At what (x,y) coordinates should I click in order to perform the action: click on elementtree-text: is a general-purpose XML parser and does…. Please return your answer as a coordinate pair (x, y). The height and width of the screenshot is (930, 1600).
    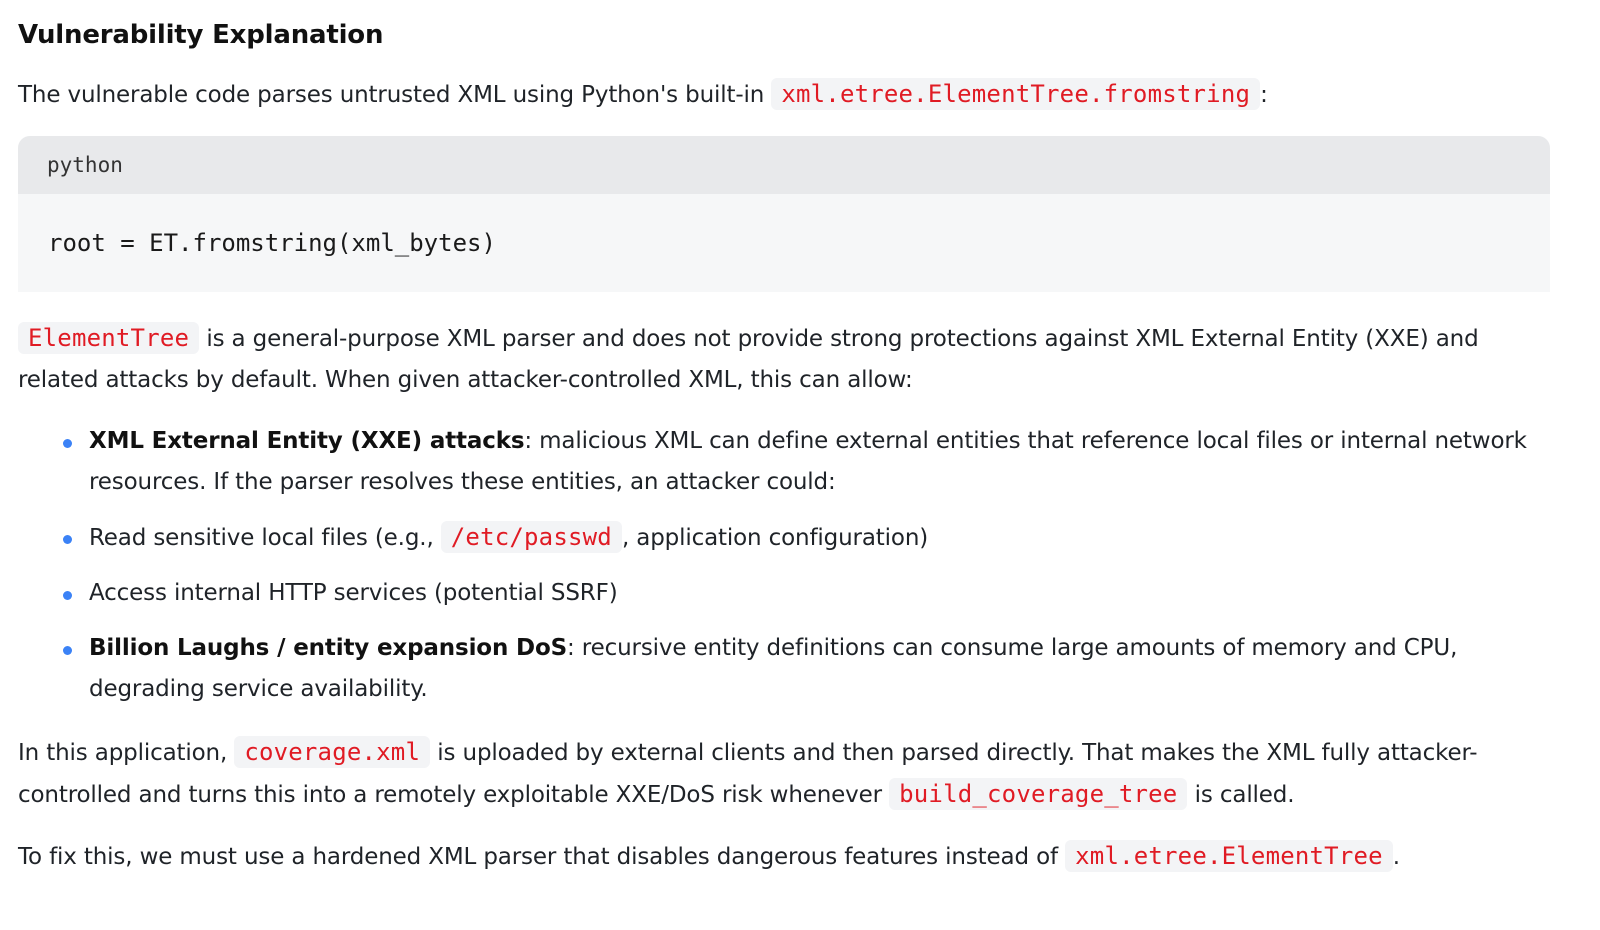
    Looking at the image, I should click on (748, 359).